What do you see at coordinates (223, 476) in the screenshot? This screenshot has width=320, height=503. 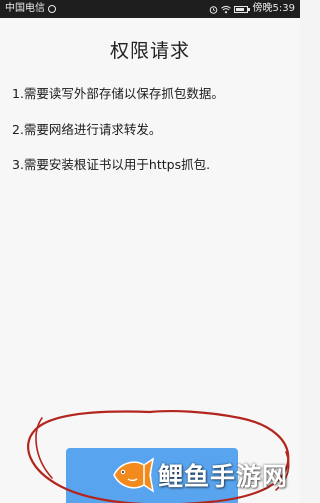 I see `watermark-text: 鲤鱼手游网` at bounding box center [223, 476].